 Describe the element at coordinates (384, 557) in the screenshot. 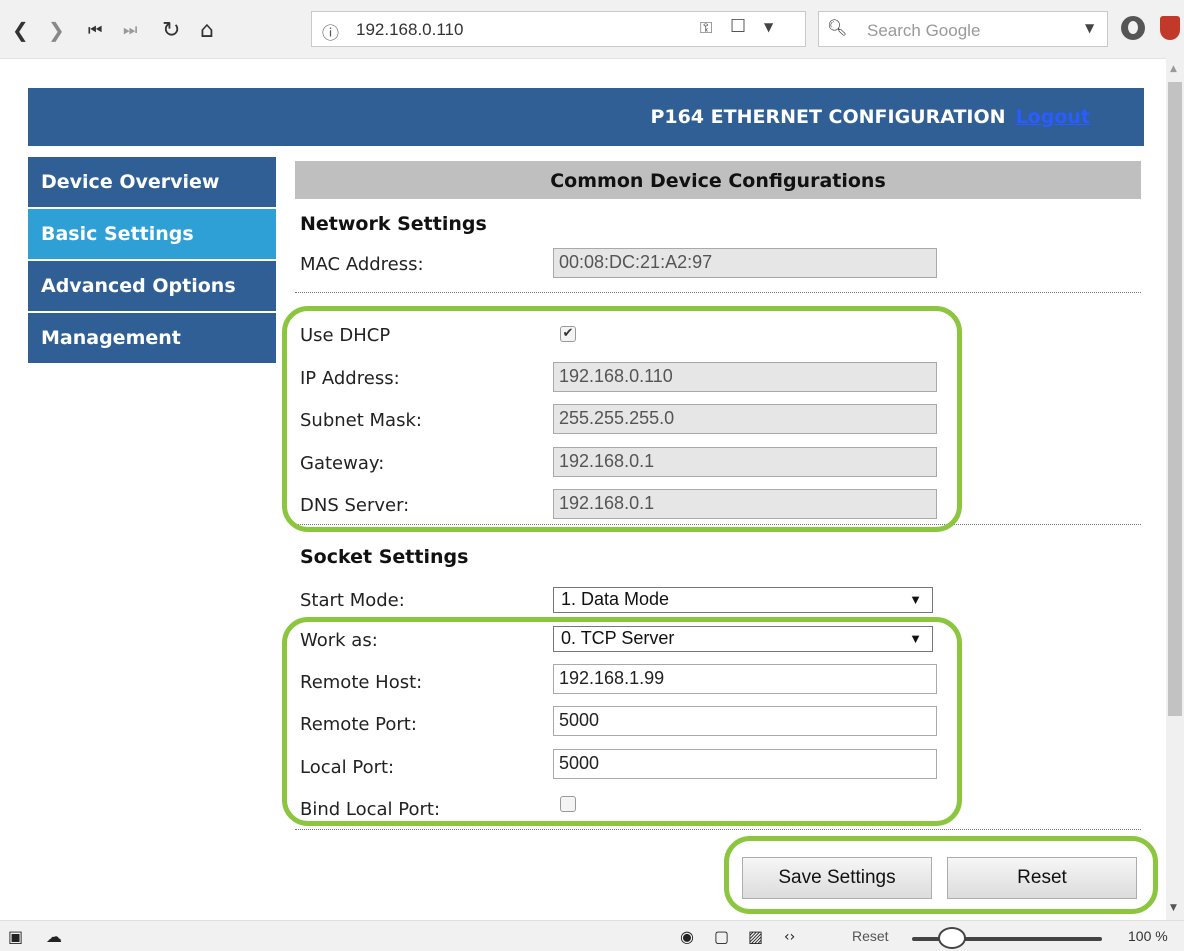

I see `socket-settings-heading: Socket Settings` at that location.